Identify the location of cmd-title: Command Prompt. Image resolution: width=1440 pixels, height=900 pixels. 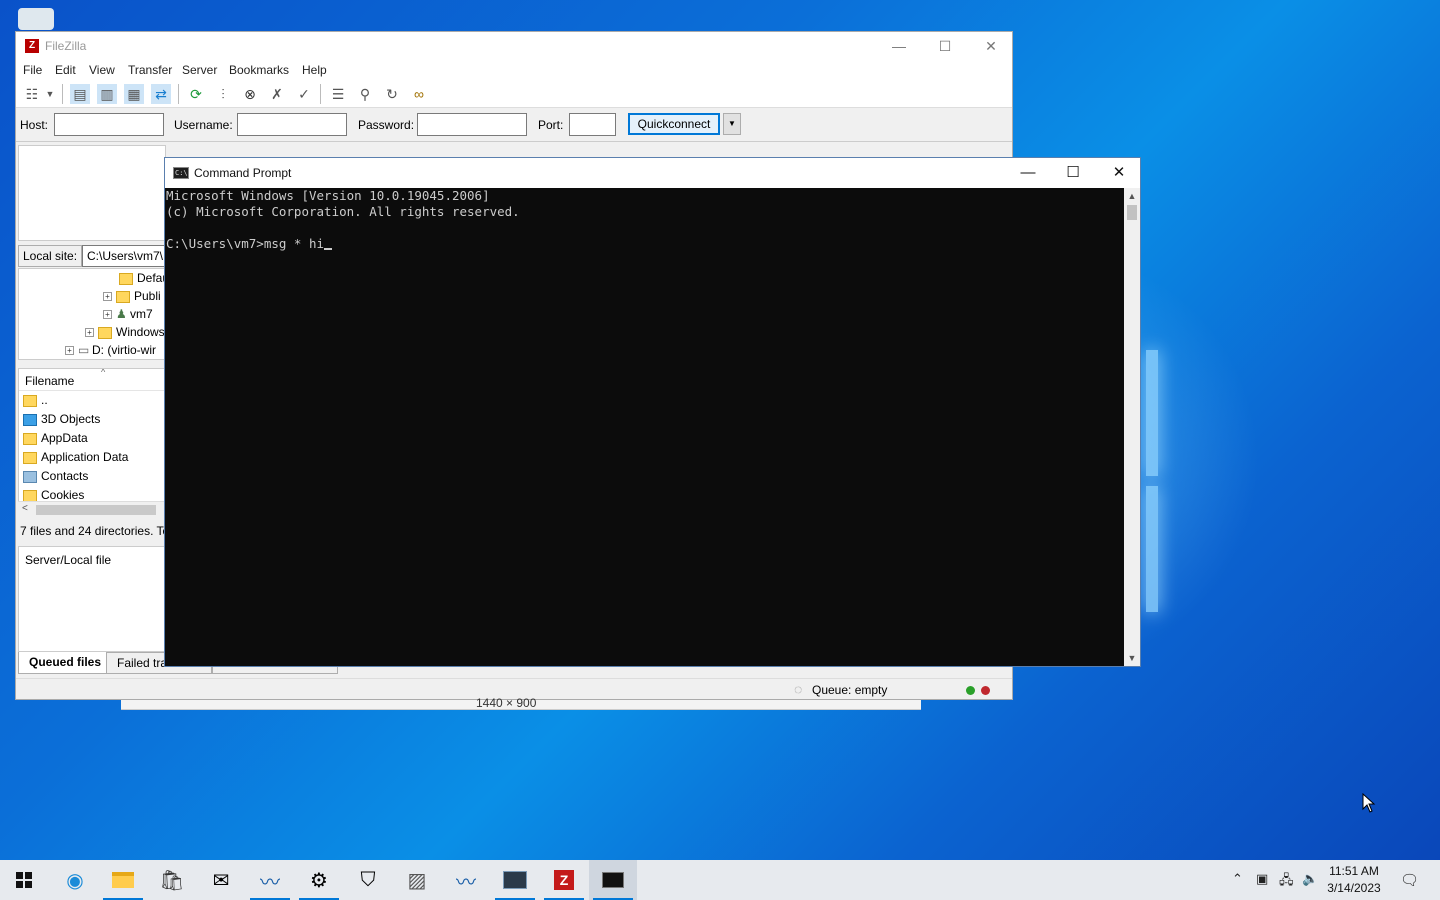
(243, 173).